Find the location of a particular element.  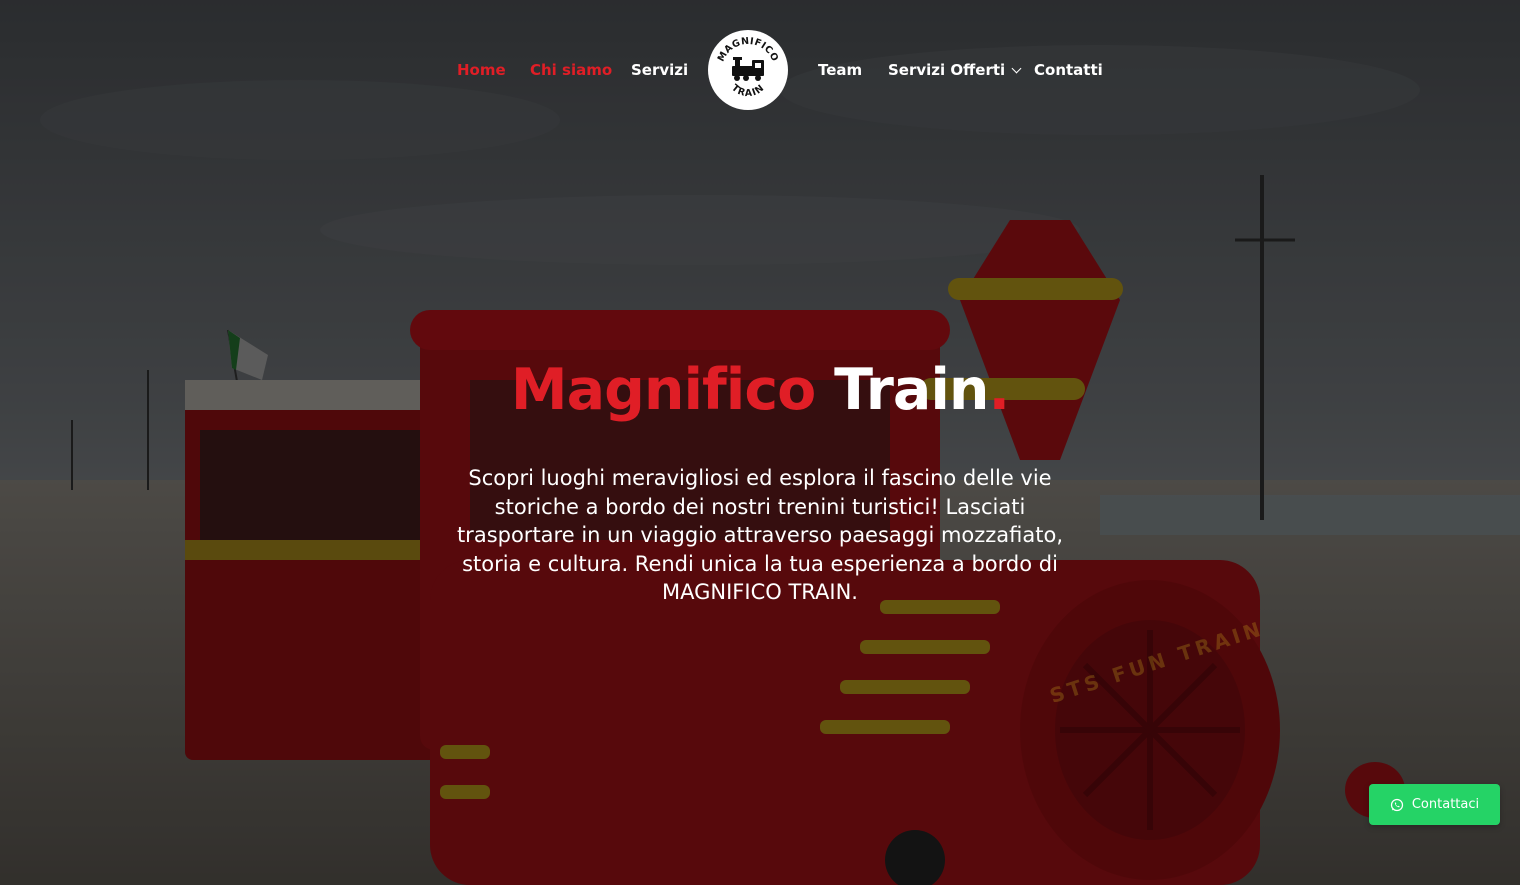

site-logo: MAGNIFICO TRAIN is located at coordinates (748, 70).